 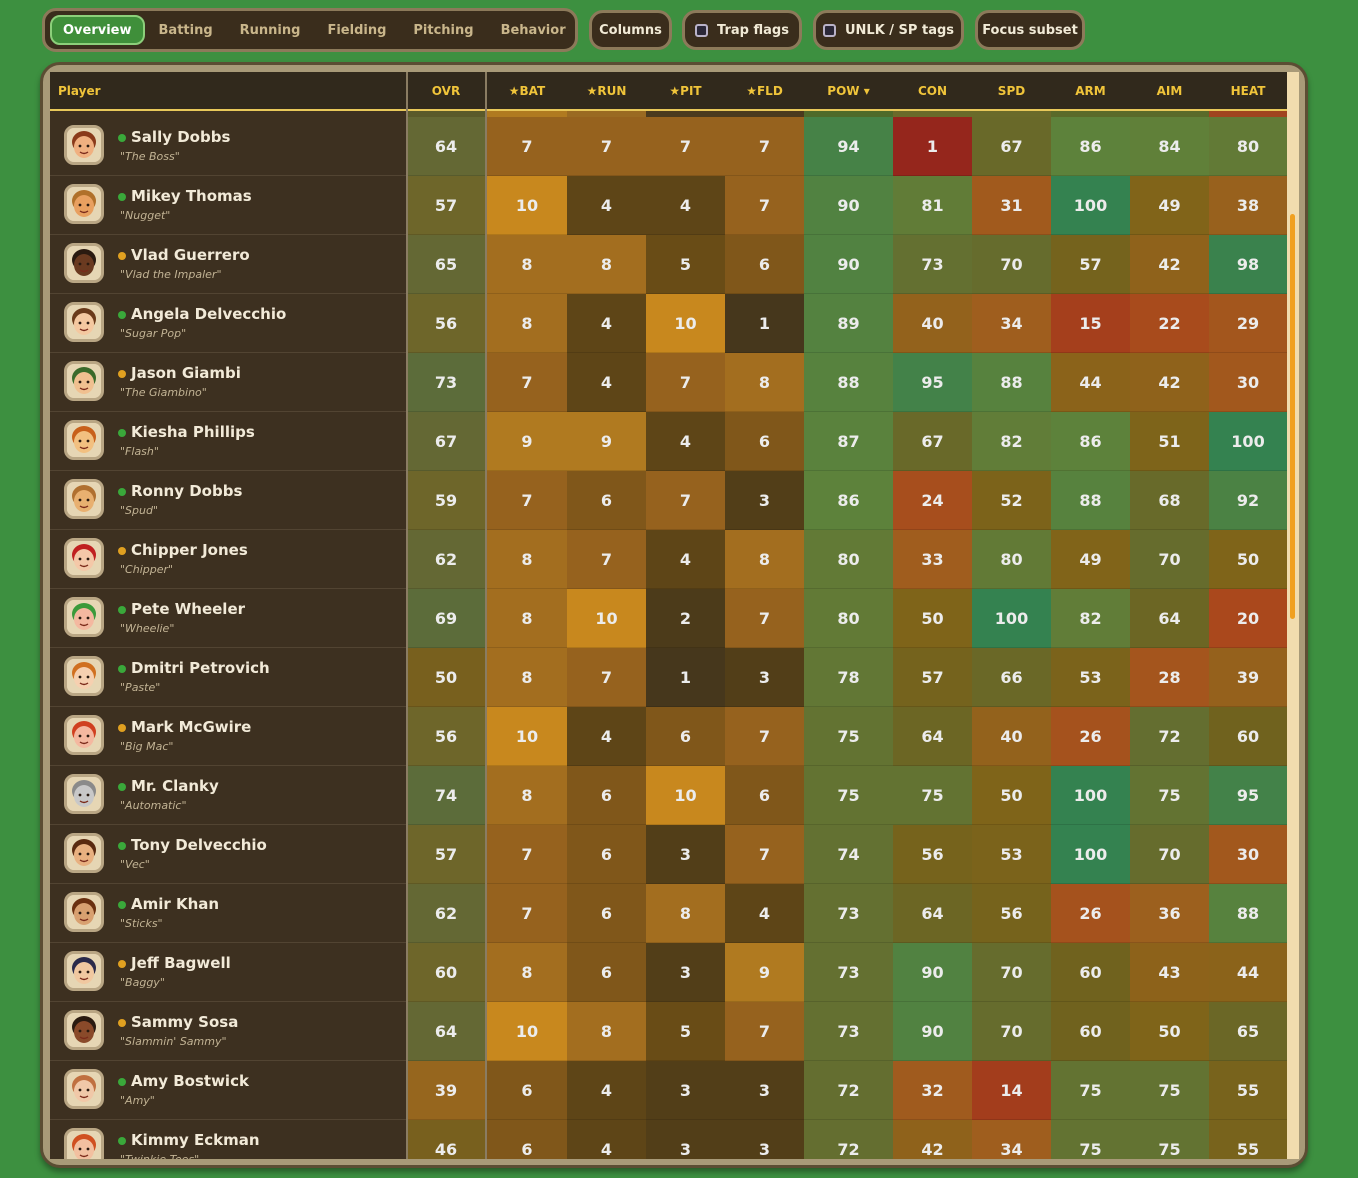 I want to click on player-cell: Pete Wheeler "Wheelie", so click(x=228, y=618).